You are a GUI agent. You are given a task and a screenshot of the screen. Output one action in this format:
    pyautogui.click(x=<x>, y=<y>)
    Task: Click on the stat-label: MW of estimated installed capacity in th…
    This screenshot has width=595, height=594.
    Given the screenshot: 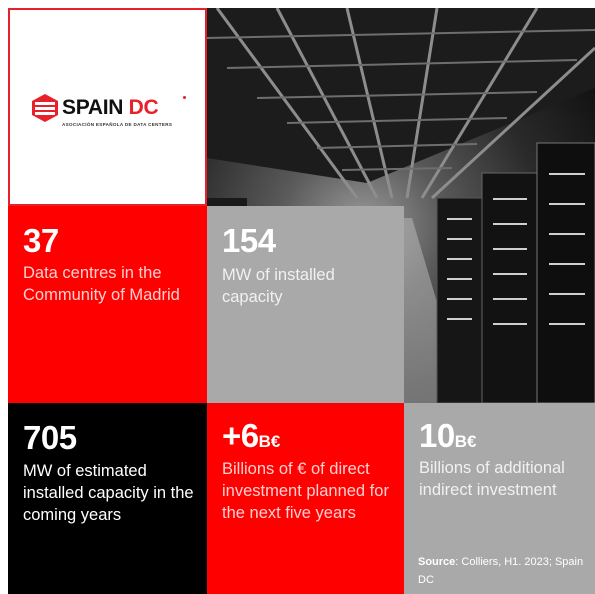 What is the action you would take?
    pyautogui.click(x=108, y=493)
    